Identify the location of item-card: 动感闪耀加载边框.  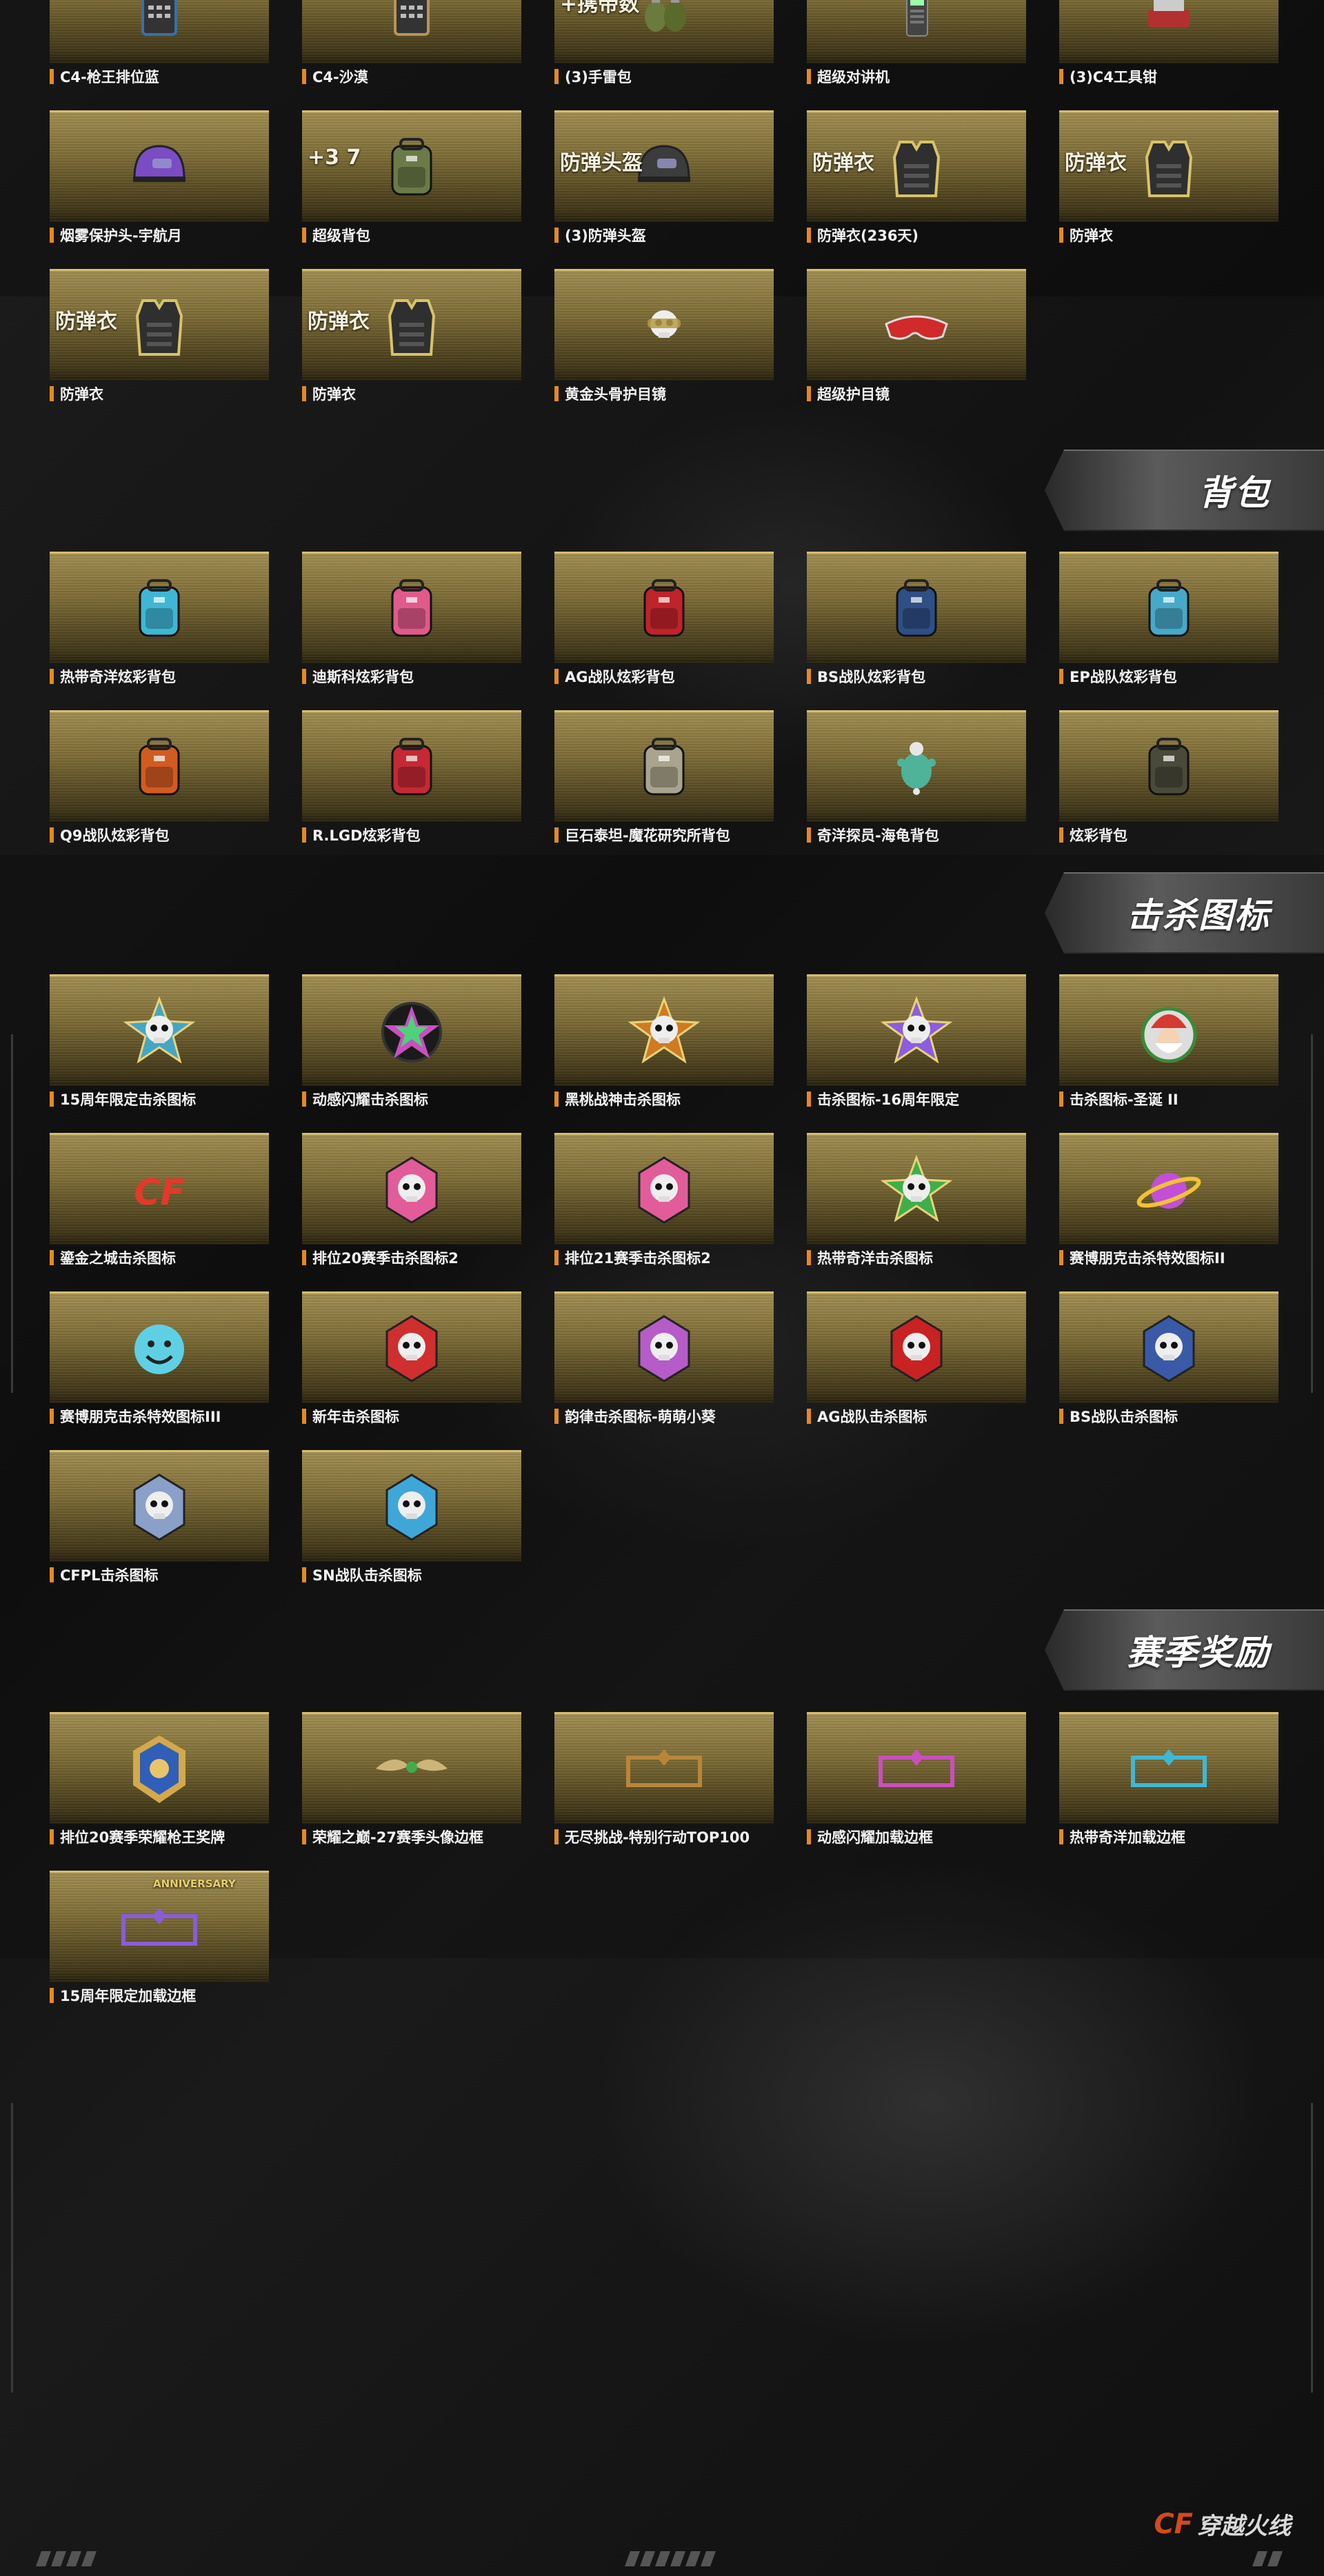
(916, 1781).